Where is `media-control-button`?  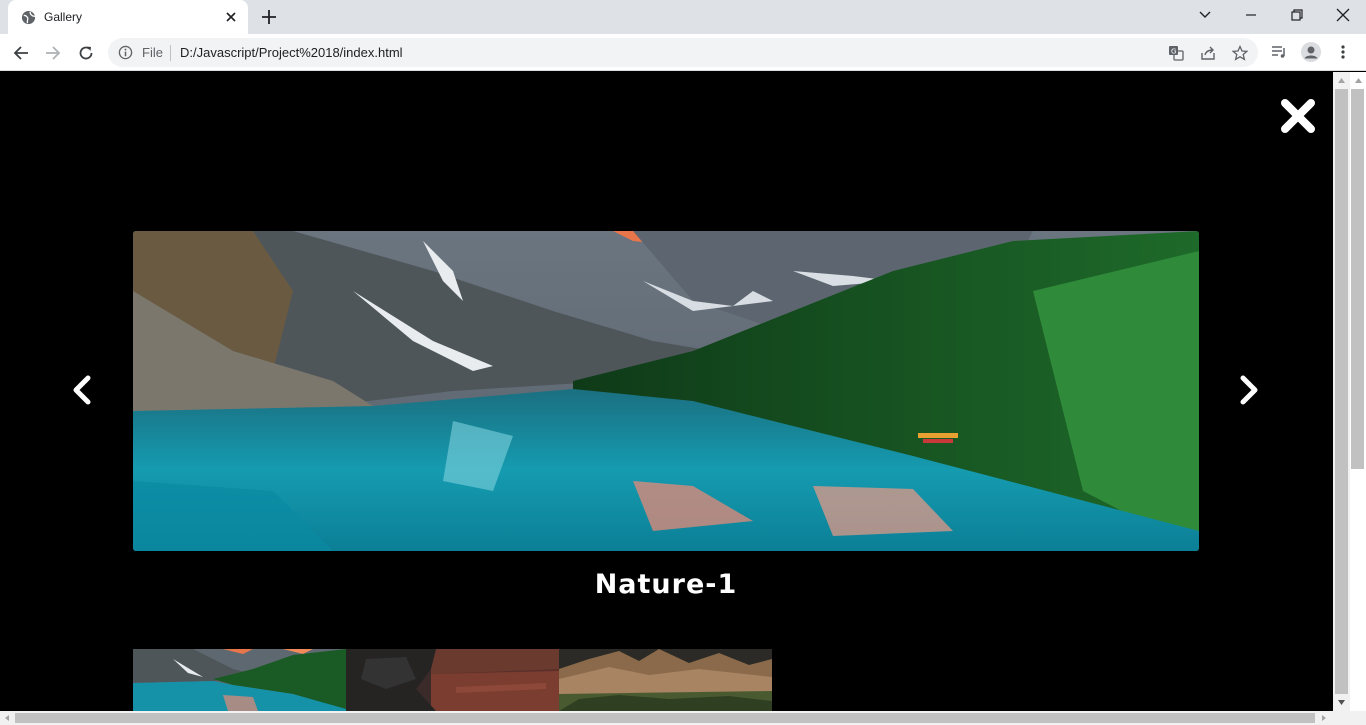
media-control-button is located at coordinates (1279, 52).